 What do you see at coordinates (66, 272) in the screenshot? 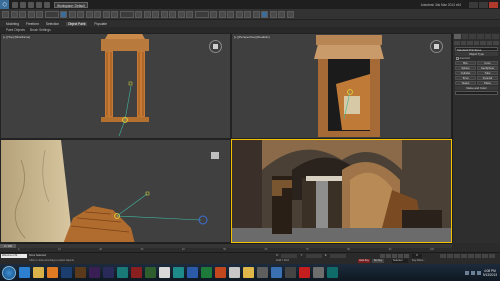
I see `taskbar-photoshop-icon` at bounding box center [66, 272].